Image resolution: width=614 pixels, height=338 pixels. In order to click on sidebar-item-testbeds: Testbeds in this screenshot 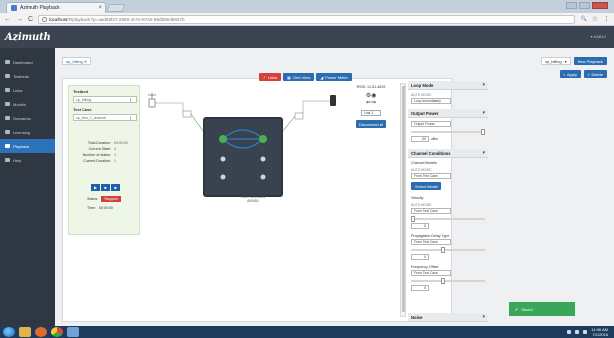, I will do `click(27, 76)`.